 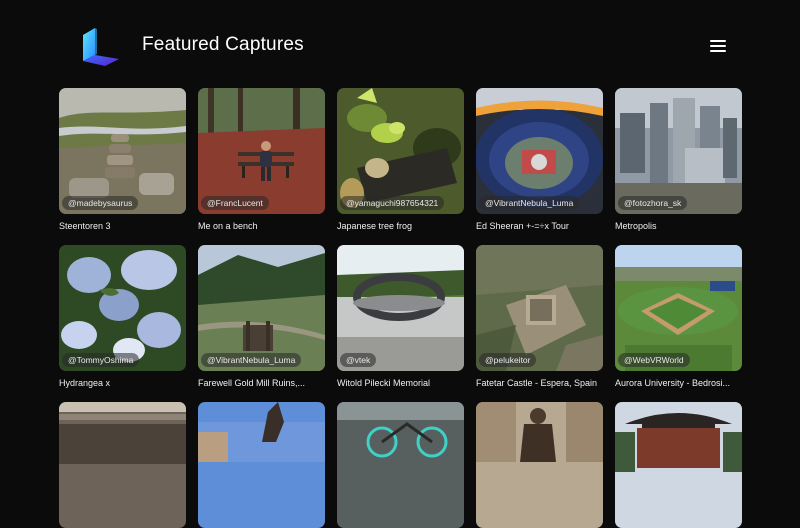 I want to click on bronze-sculpture-image, so click(x=539, y=465).